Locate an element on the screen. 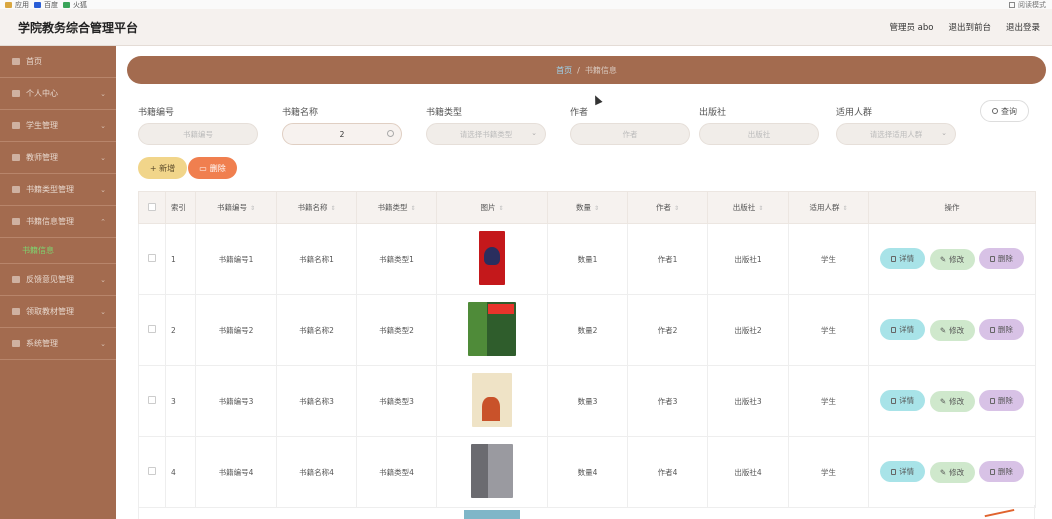 The image size is (1052, 519). filter-author: 作者 作者 is located at coordinates (630, 125).